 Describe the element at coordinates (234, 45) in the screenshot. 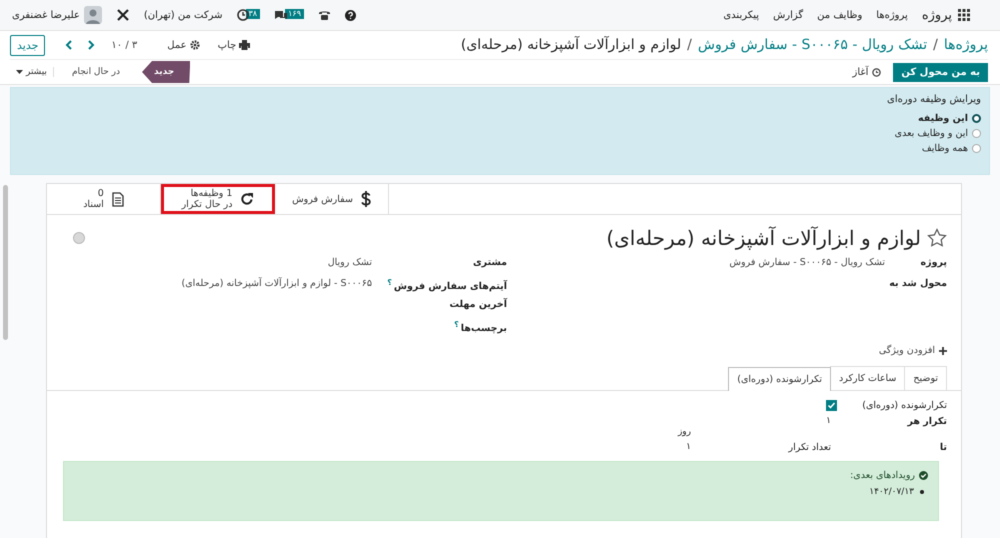

I see `print-button: چاپ` at that location.